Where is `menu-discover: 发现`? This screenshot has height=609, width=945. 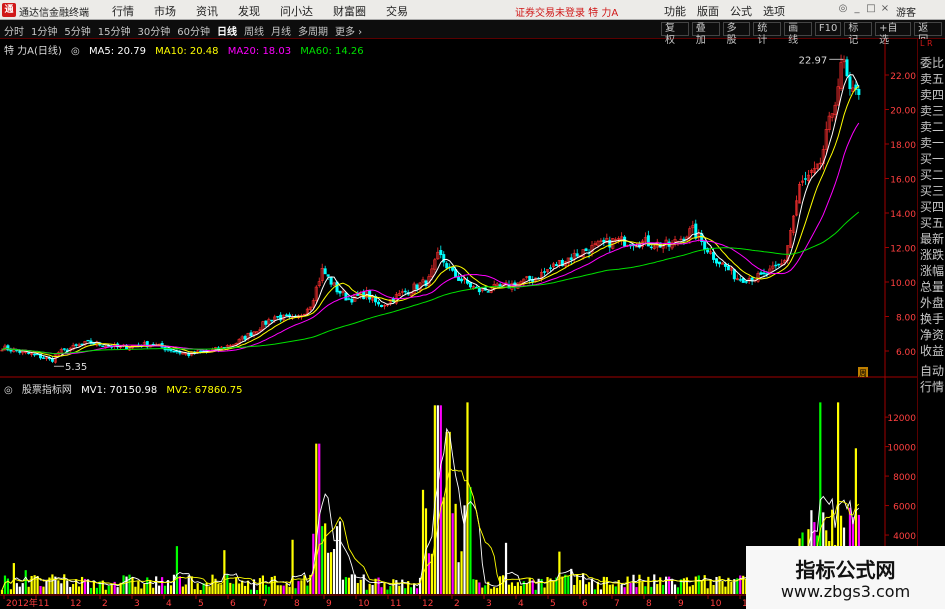 menu-discover: 发现 is located at coordinates (249, 10).